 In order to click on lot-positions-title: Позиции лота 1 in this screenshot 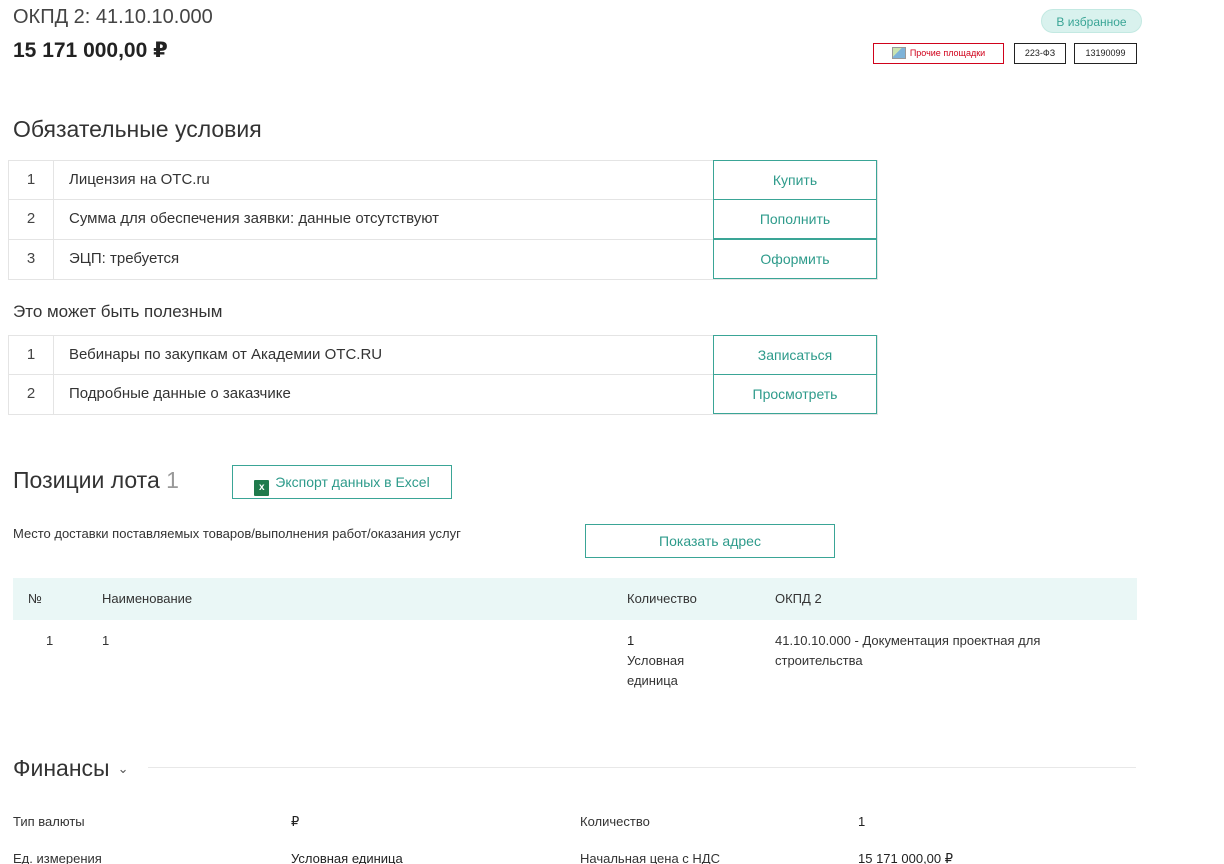, I will do `click(96, 480)`.